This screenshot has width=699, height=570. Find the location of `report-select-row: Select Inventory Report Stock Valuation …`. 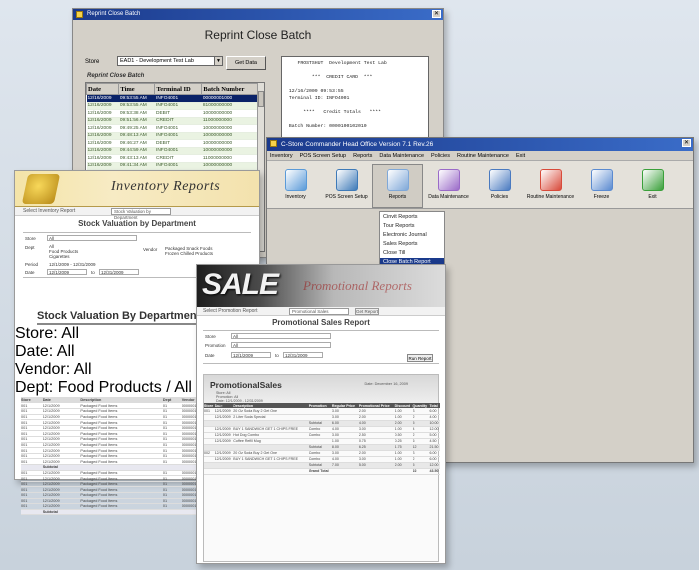

report-select-row: Select Inventory Report Stock Valuation … is located at coordinates (137, 213).